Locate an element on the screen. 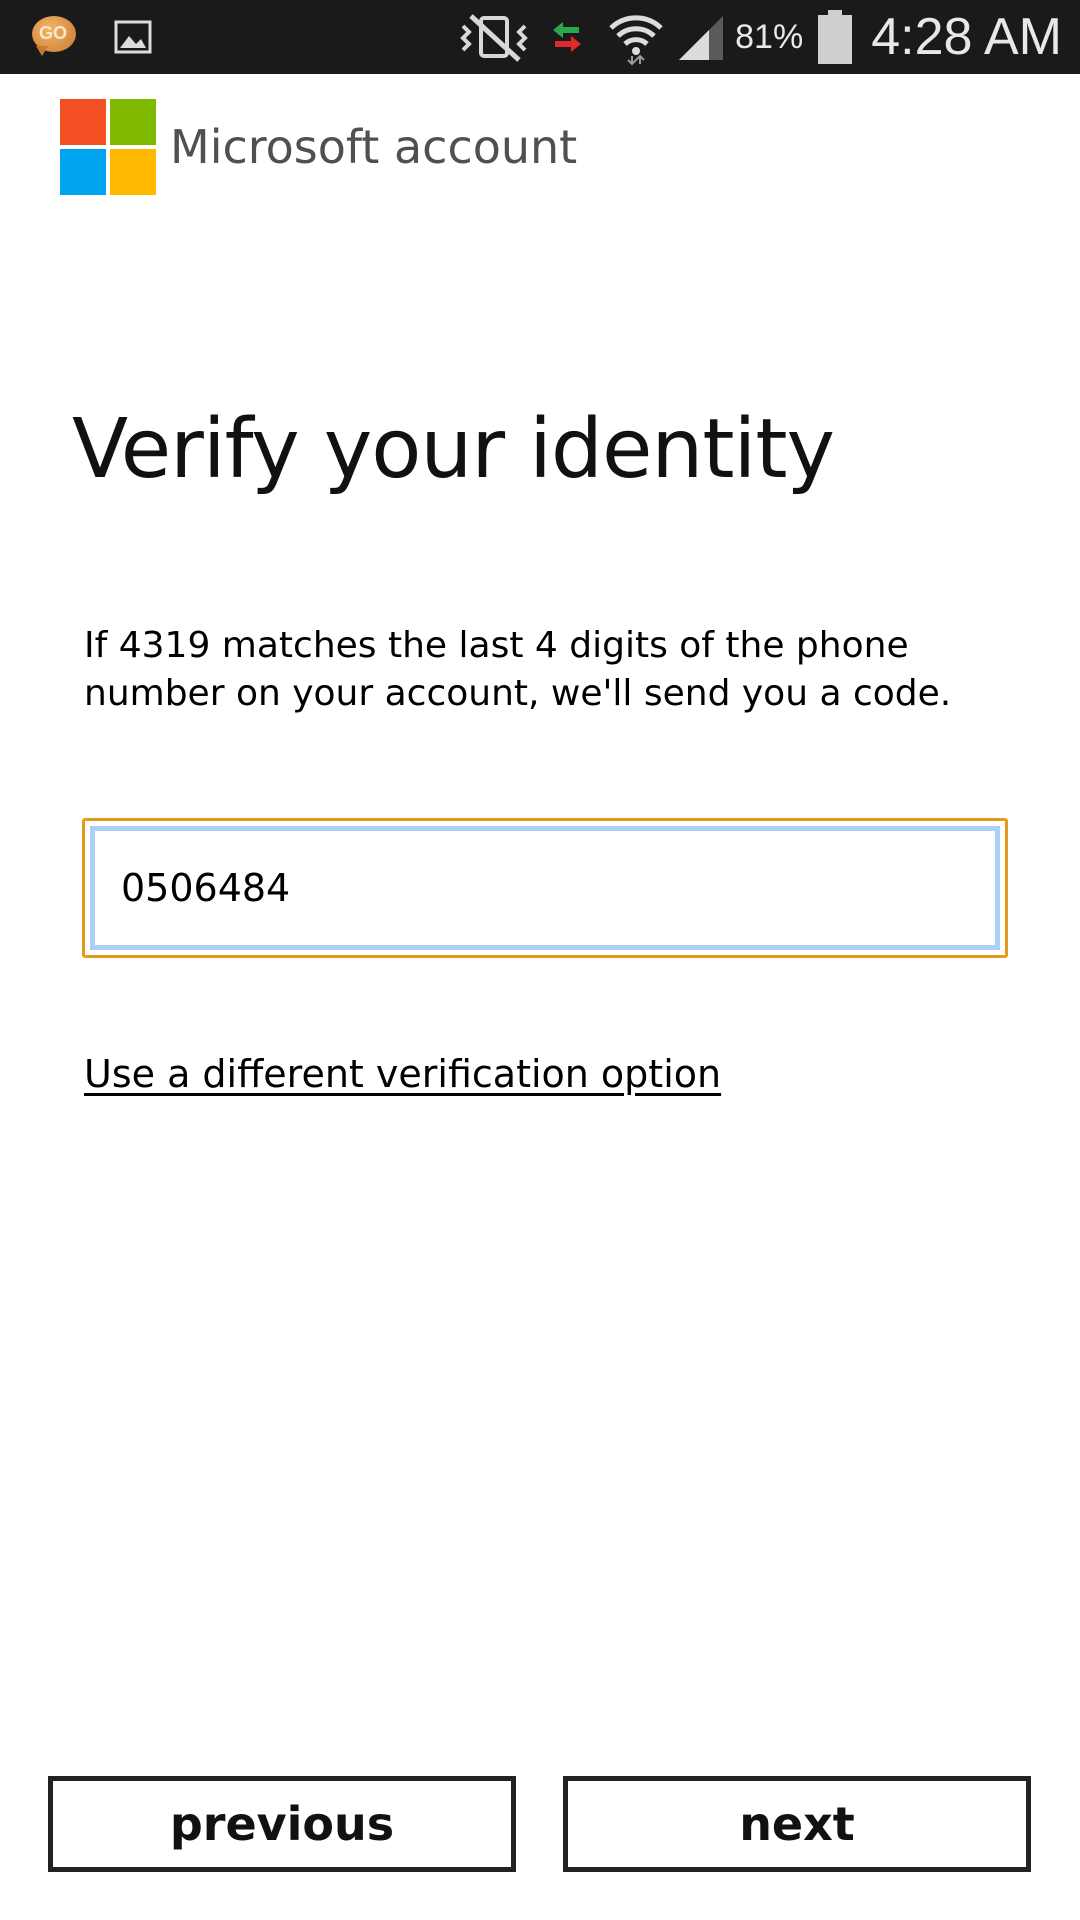 This screenshot has width=1080, height=1920. phone-digits-field-inner is located at coordinates (545, 888).